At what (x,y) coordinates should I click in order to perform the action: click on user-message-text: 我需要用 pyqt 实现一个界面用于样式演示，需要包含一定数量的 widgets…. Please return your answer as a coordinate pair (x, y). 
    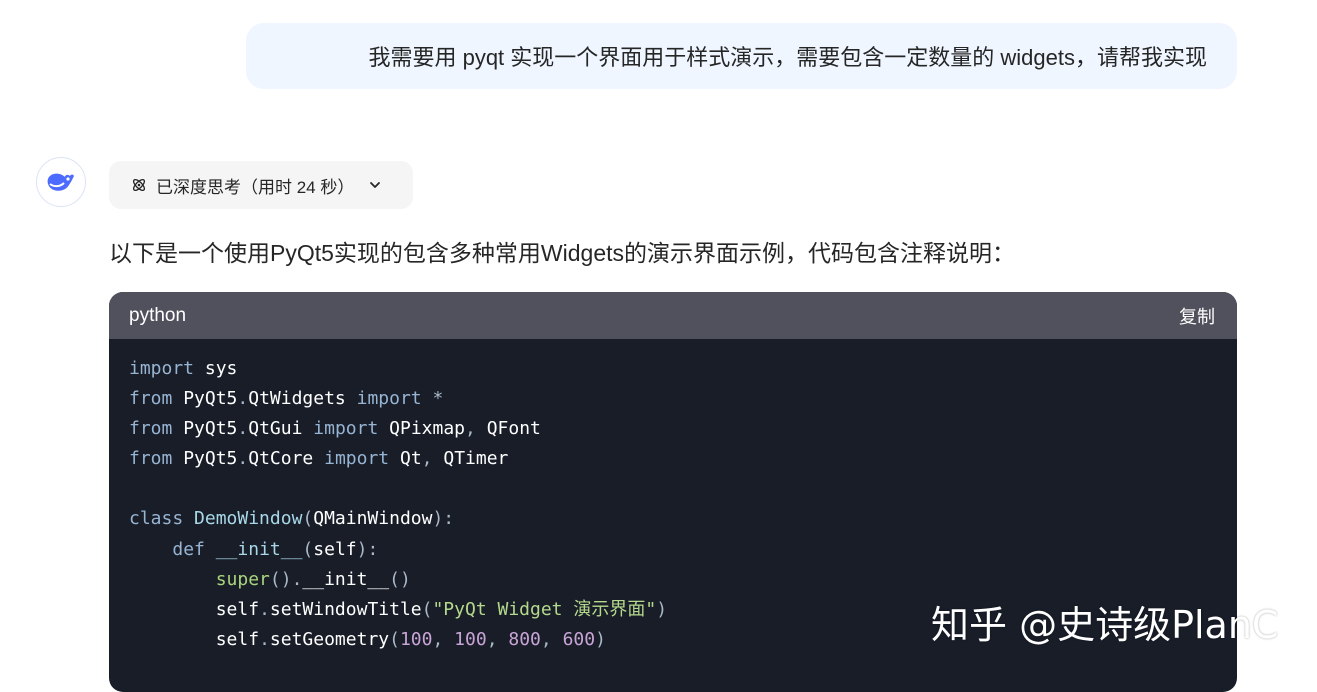
    Looking at the image, I should click on (787, 57).